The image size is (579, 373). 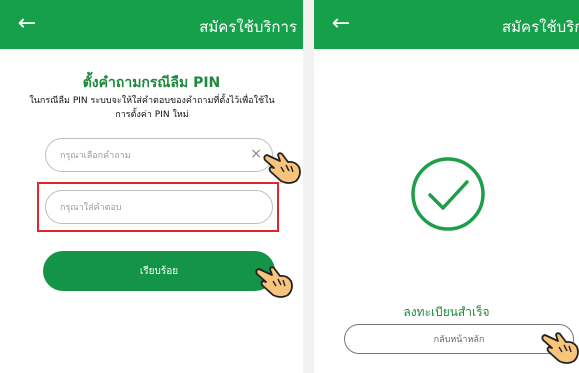 What do you see at coordinates (256, 154) in the screenshot?
I see `close-icon: ×` at bounding box center [256, 154].